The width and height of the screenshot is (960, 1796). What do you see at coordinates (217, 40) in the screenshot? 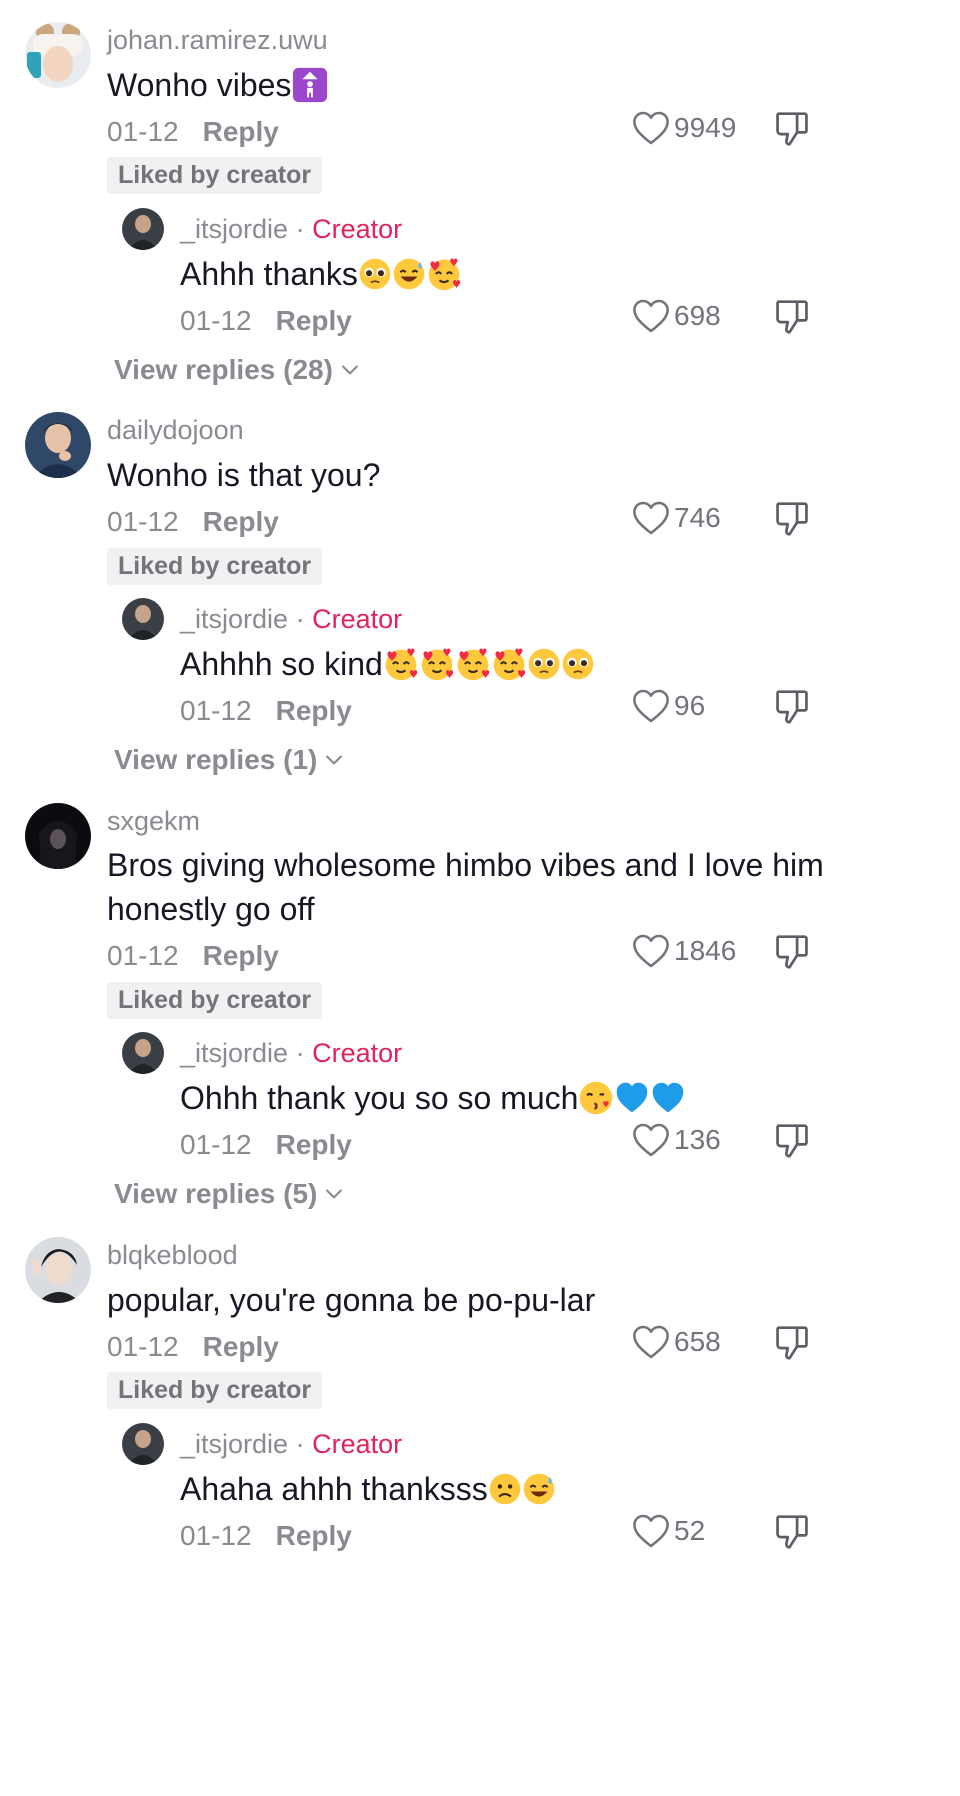
I see `comment-username: johan.ramirez.uwu` at bounding box center [217, 40].